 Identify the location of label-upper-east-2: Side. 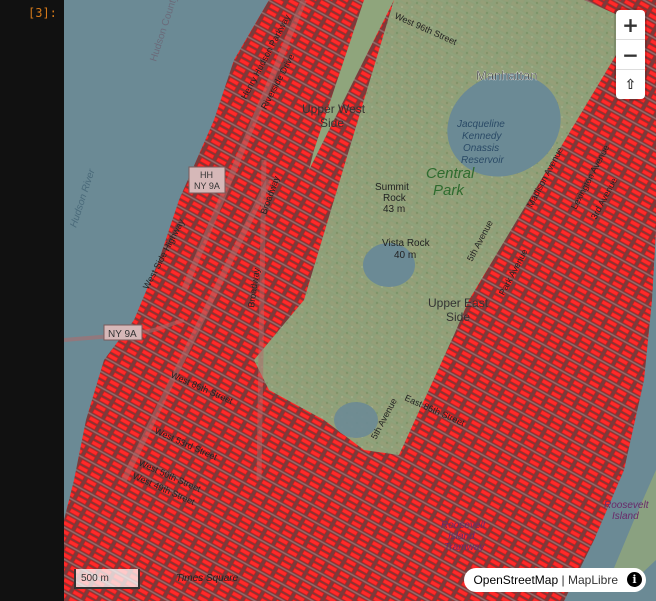
(458, 317).